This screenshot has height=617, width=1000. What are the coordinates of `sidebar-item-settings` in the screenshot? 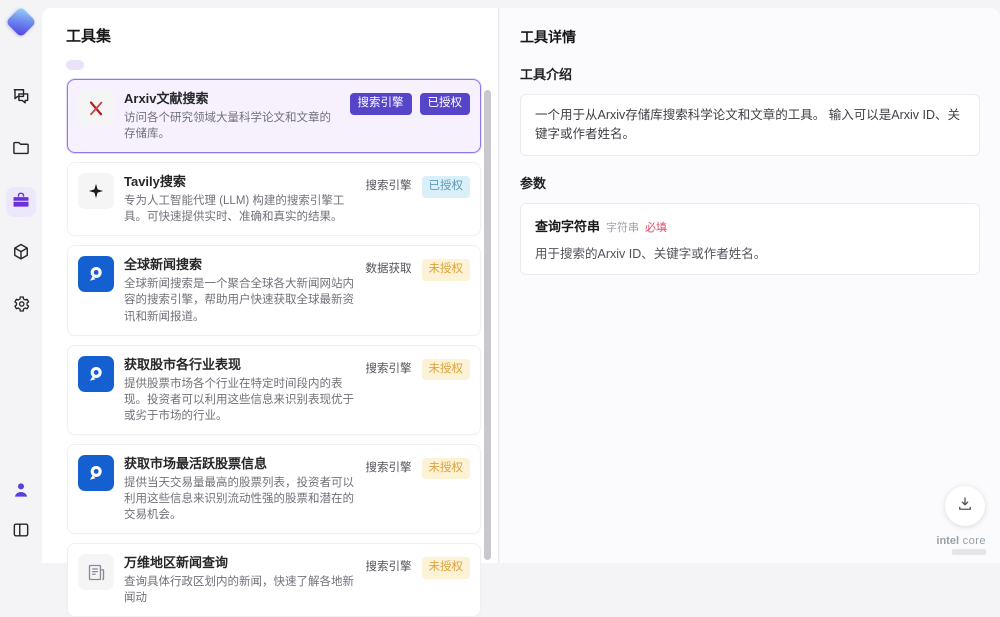 It's located at (21, 306).